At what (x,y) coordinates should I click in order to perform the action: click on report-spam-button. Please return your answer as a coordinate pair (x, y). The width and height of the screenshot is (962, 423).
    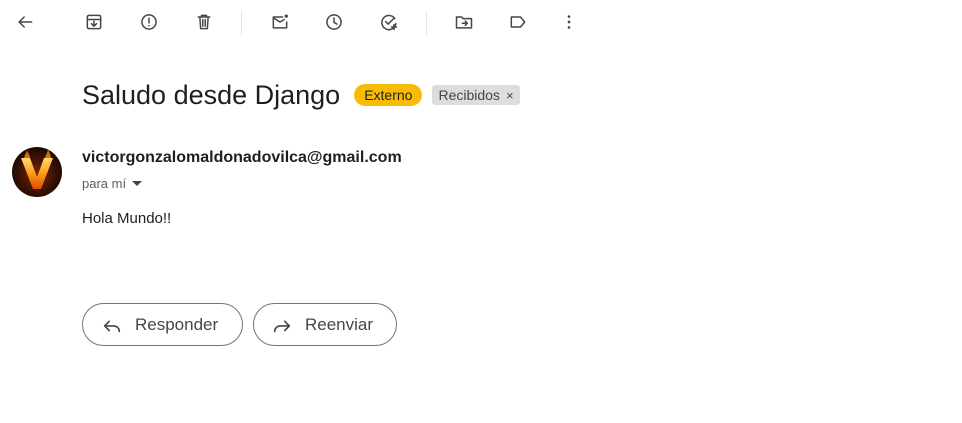
    Looking at the image, I should click on (149, 22).